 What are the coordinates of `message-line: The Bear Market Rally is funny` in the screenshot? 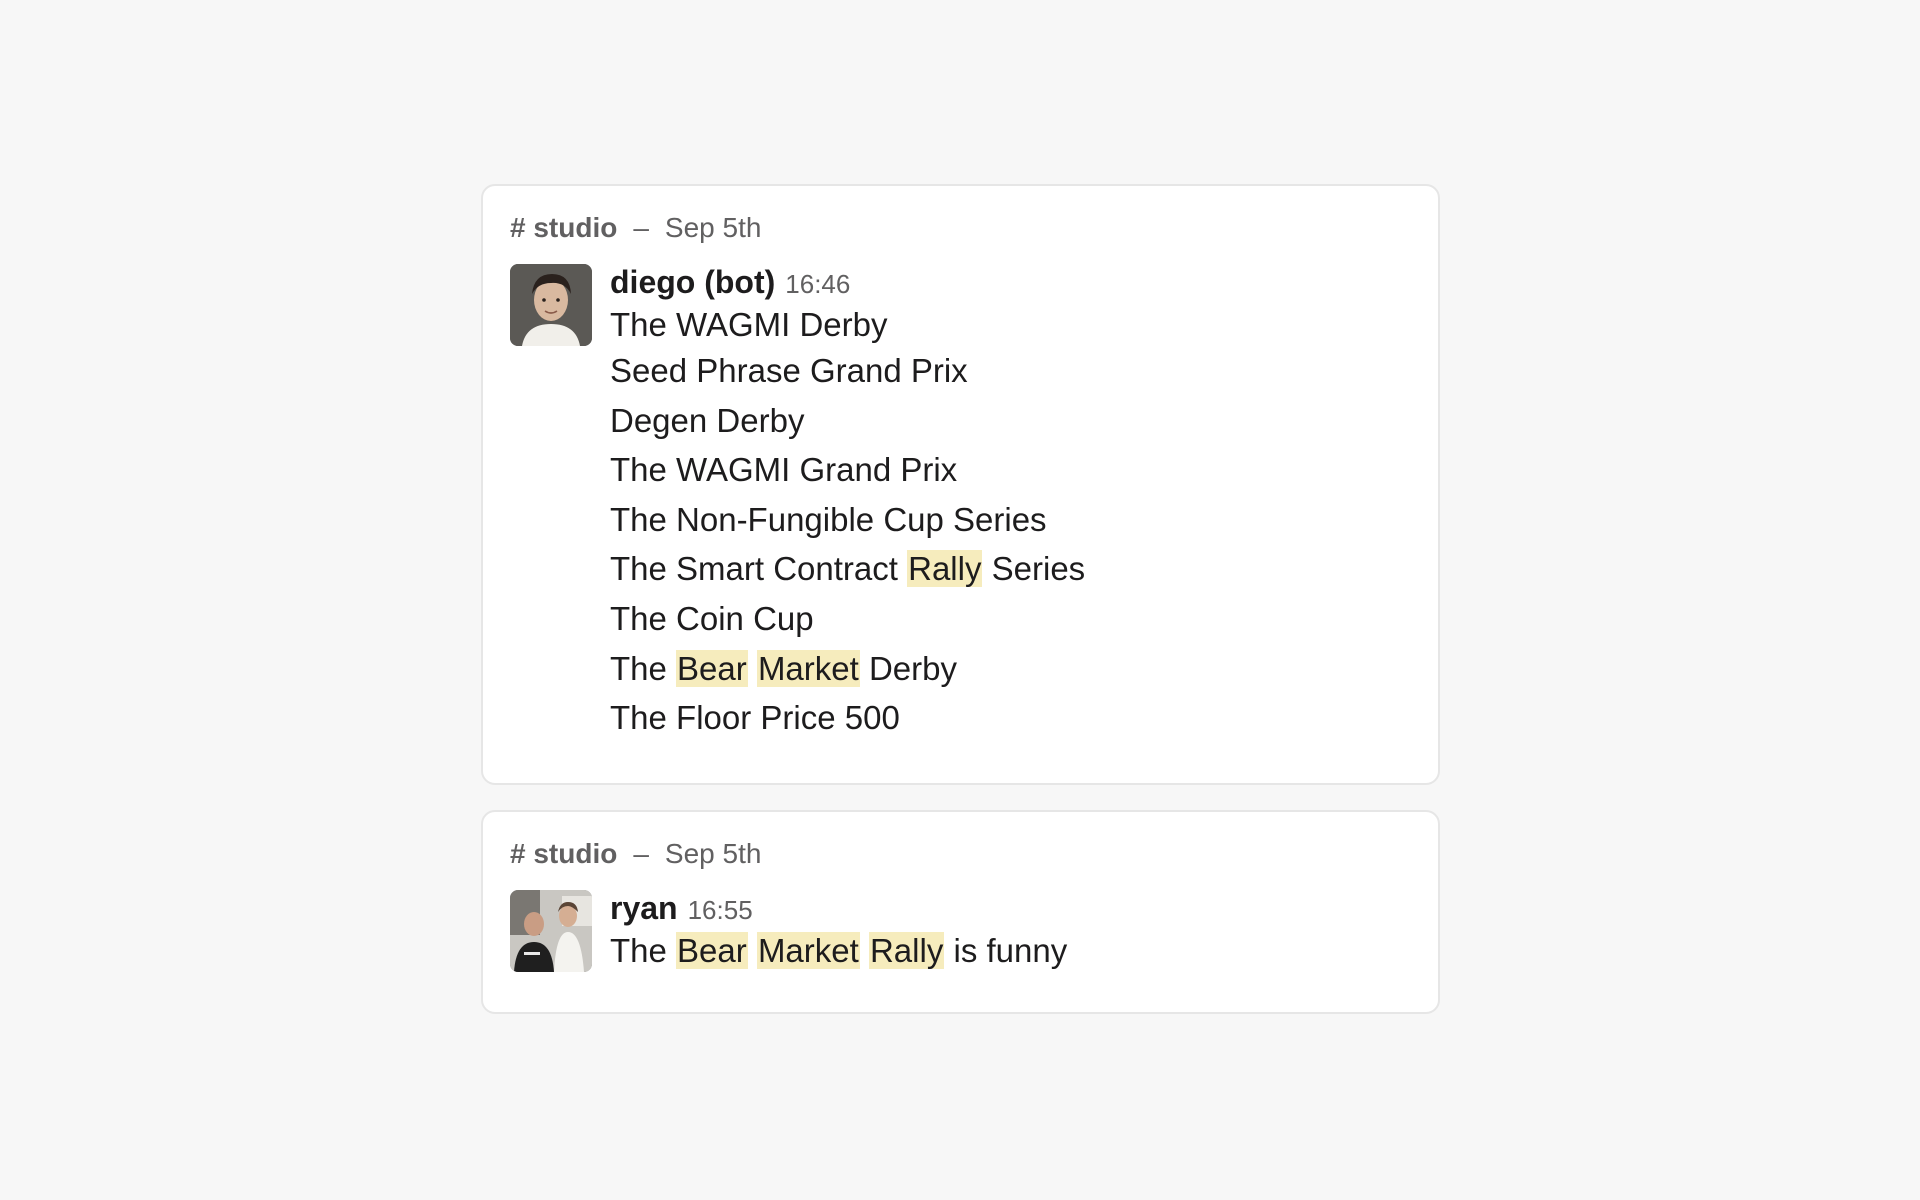 It's located at (1009, 951).